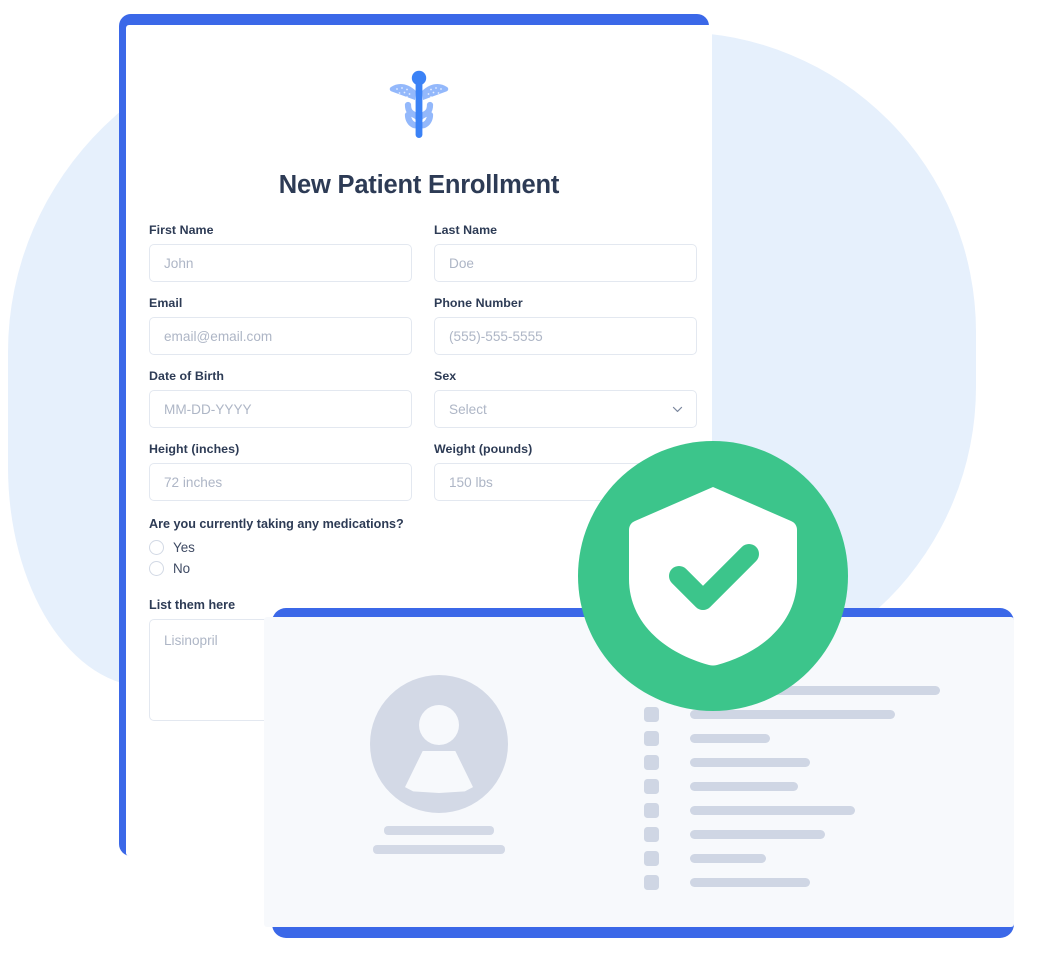 The height and width of the screenshot is (966, 1041). I want to click on sex-select-wrapper: Select, so click(565, 409).